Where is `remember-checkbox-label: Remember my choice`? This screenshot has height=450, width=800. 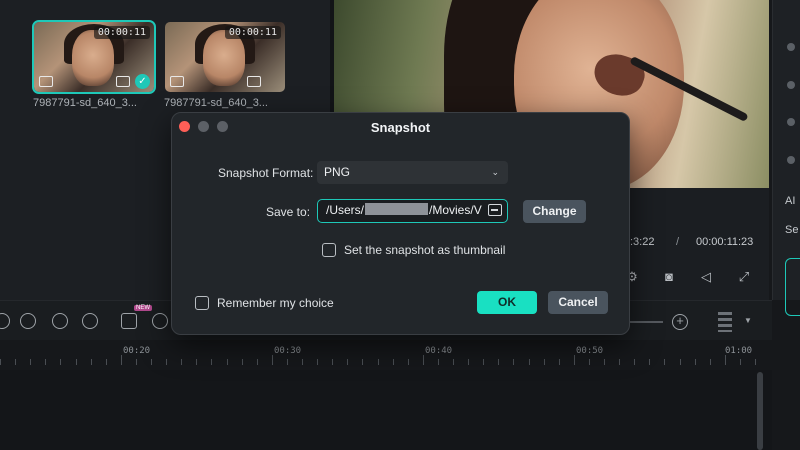 remember-checkbox-label: Remember my choice is located at coordinates (275, 303).